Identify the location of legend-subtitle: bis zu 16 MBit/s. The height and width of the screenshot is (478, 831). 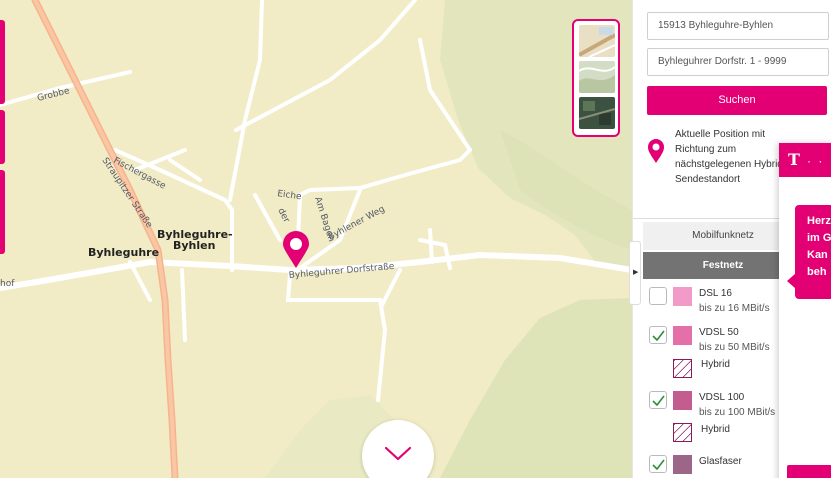
(734, 308).